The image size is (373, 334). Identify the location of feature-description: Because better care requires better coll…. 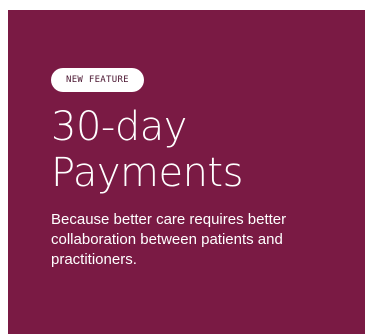
(169, 239).